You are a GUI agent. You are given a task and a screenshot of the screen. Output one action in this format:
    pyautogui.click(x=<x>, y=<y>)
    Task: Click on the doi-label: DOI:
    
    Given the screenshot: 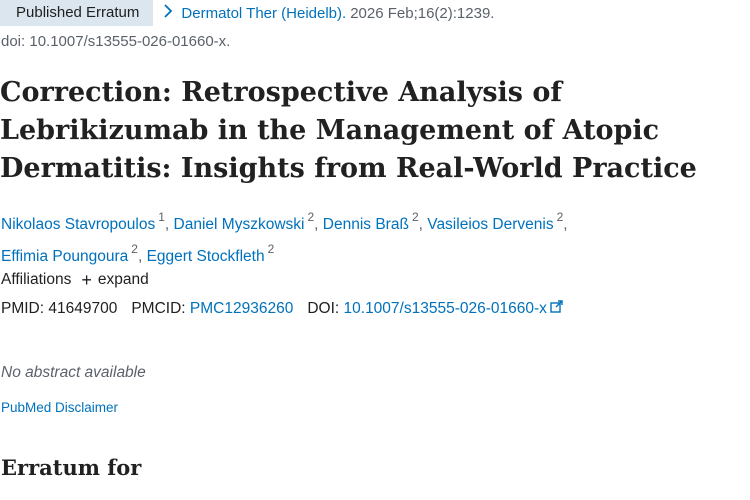 What is the action you would take?
    pyautogui.click(x=323, y=308)
    